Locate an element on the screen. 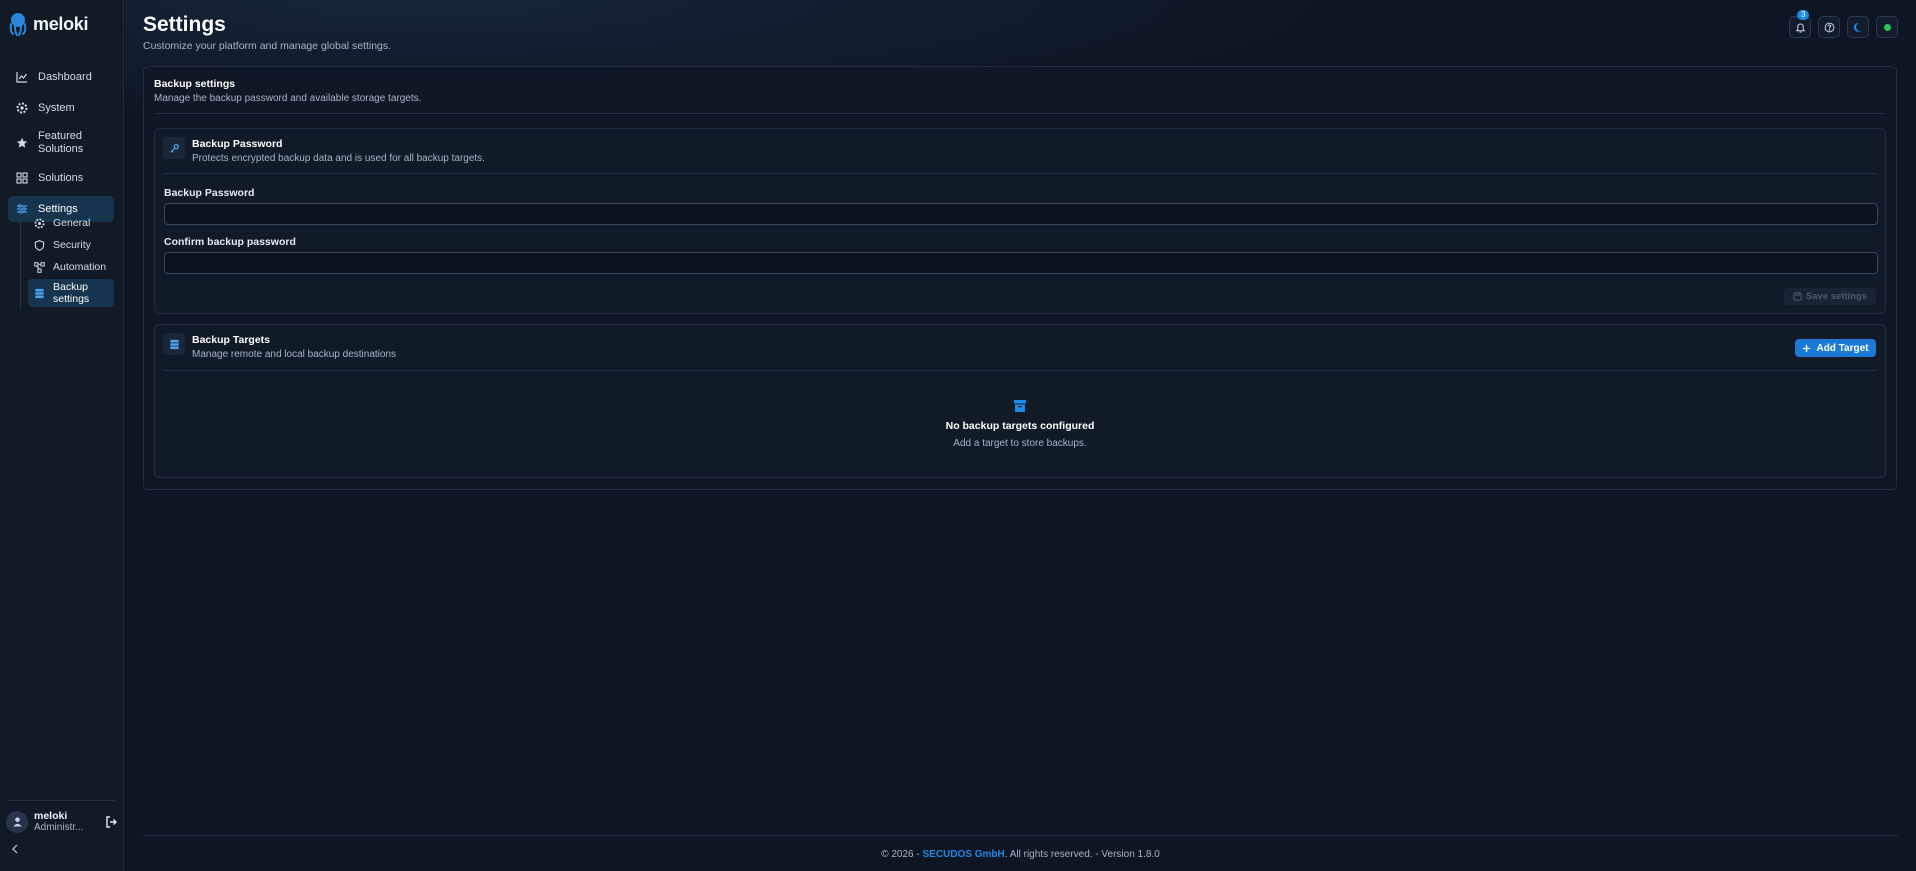  confirm-password-input is located at coordinates (1021, 263).